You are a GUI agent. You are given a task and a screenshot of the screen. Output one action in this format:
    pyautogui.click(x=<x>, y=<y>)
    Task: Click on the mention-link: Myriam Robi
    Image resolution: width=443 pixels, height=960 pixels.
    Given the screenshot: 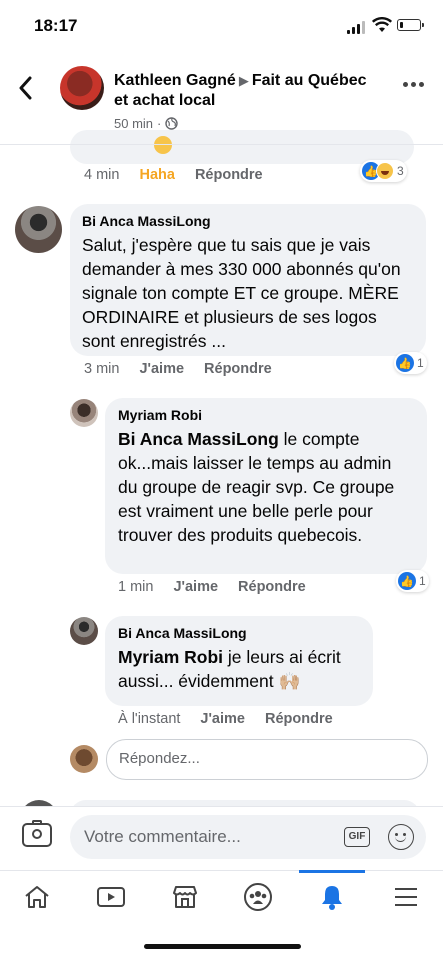 What is the action you would take?
    pyautogui.click(x=170, y=657)
    